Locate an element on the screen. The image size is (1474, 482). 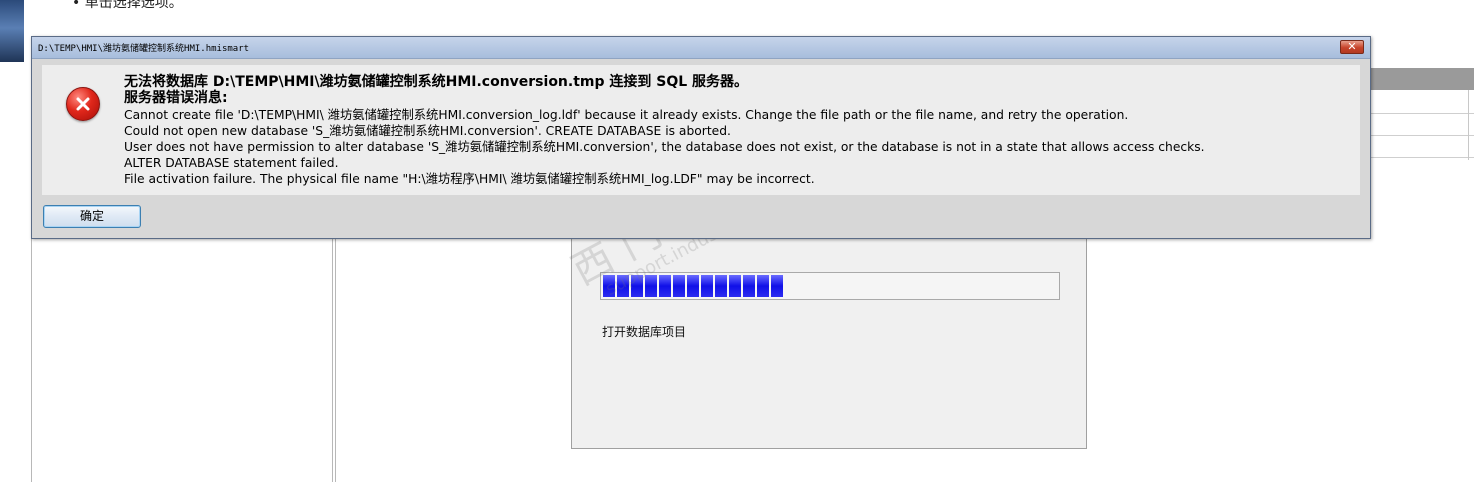
error-line: ALTER DATABASE statement failed. is located at coordinates (231, 163).